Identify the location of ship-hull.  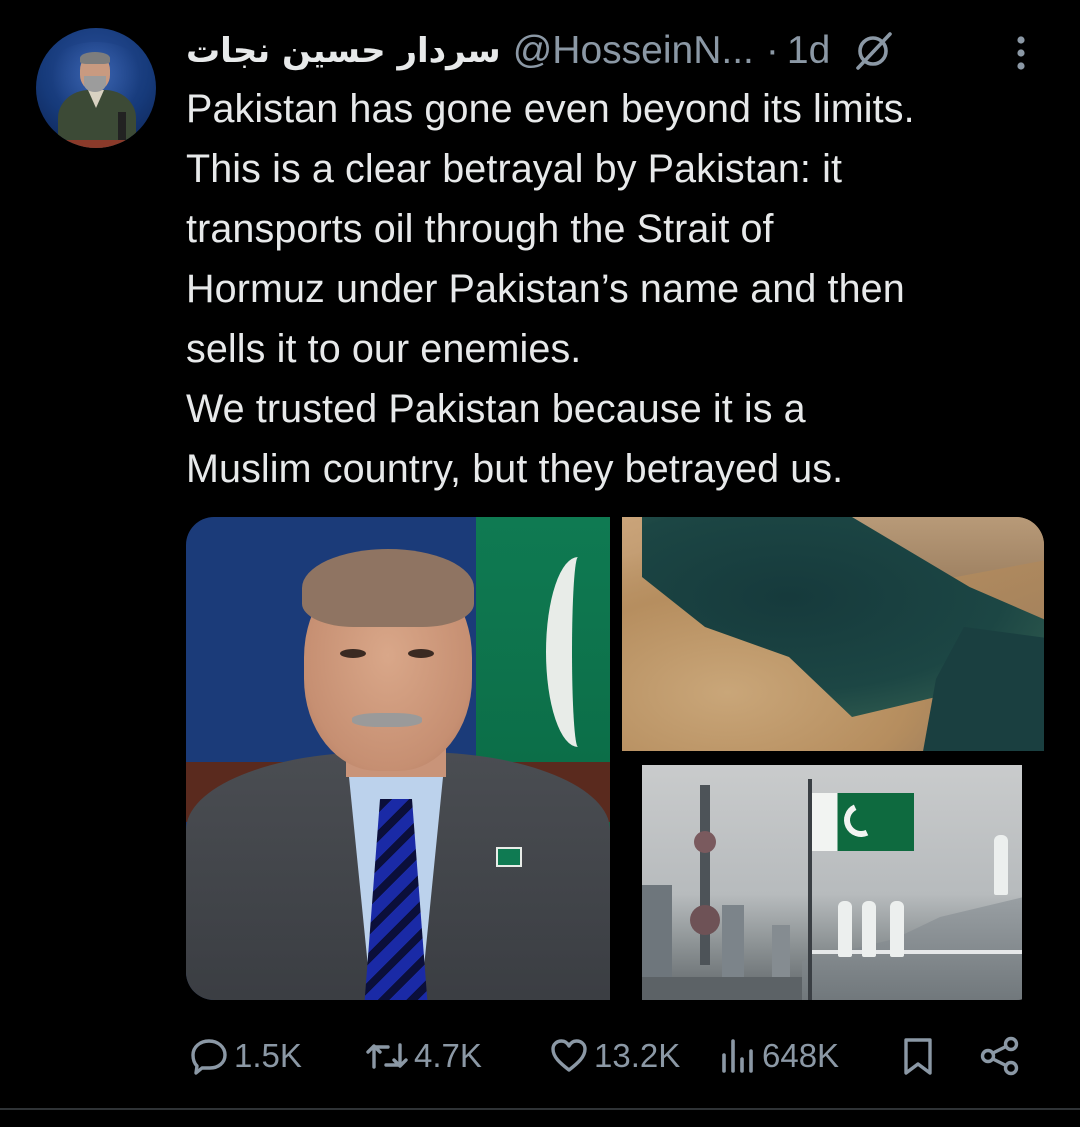
(912, 947).